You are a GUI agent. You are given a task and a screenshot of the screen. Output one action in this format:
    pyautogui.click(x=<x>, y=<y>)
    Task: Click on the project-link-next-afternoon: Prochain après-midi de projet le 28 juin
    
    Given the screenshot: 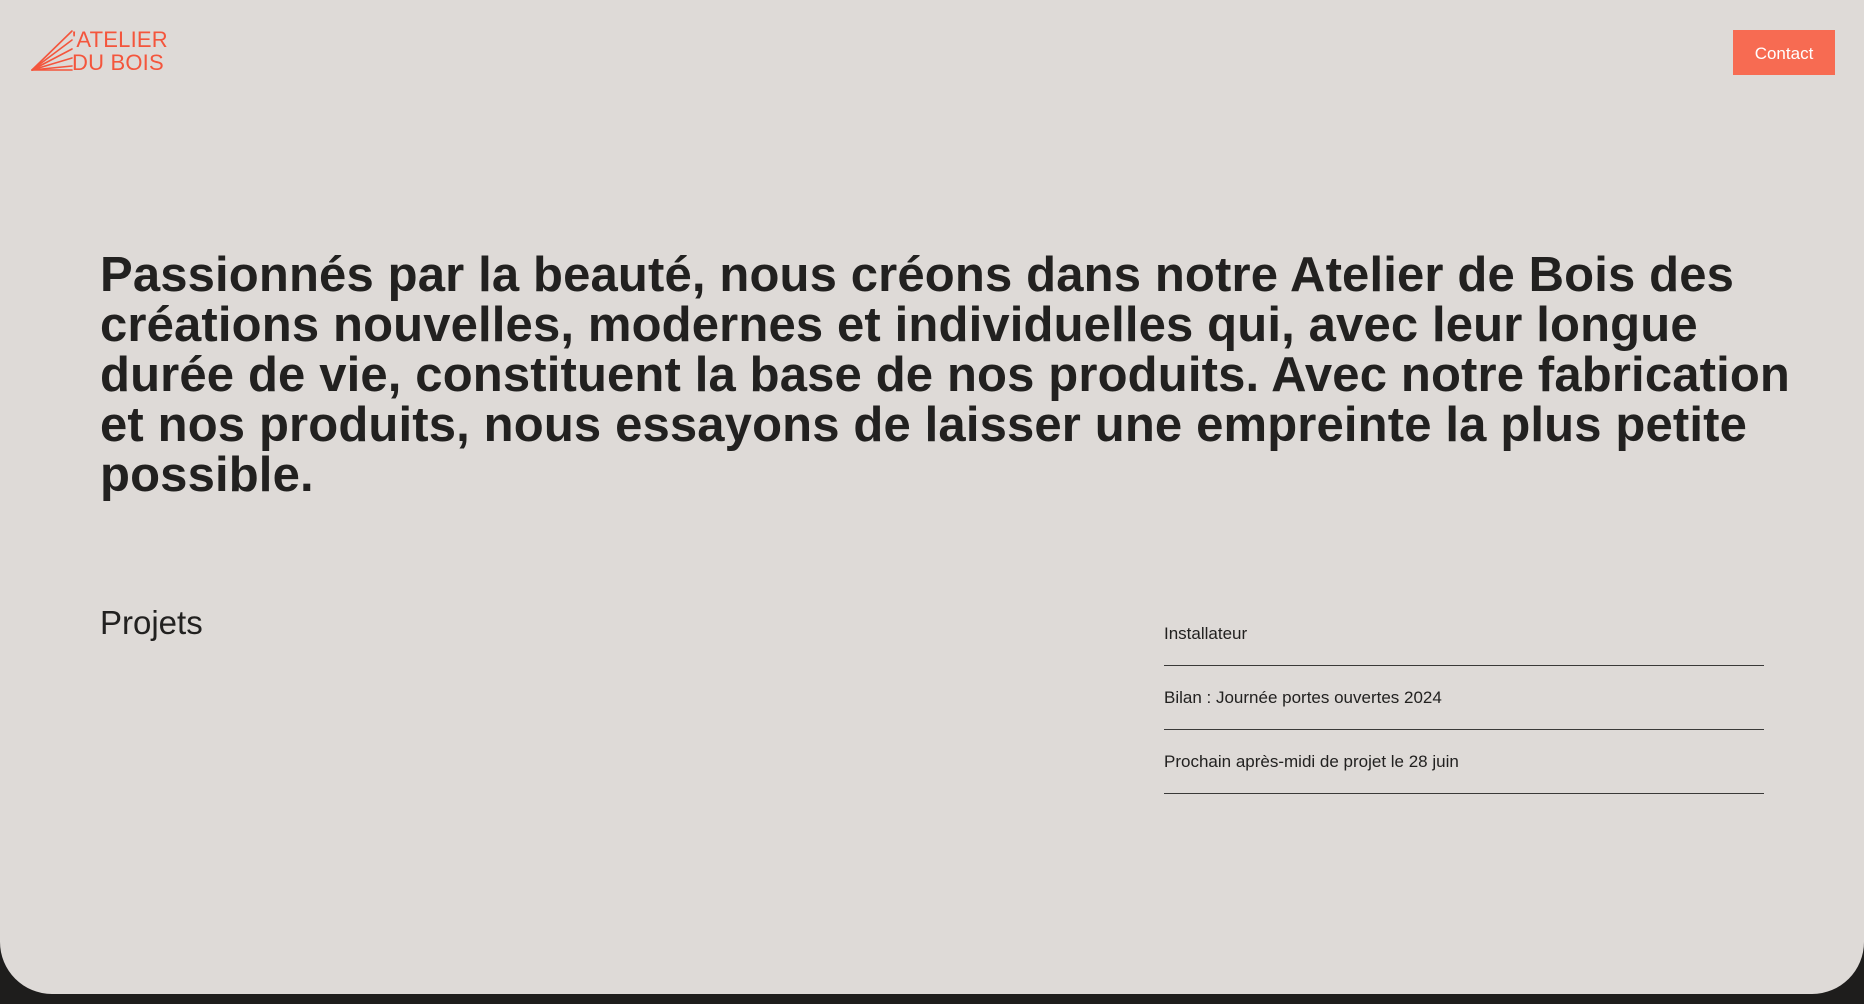 What is the action you would take?
    pyautogui.click(x=1464, y=751)
    